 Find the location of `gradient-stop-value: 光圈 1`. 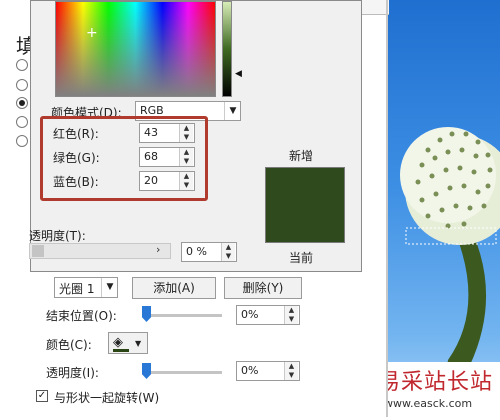

gradient-stop-value: 光圈 1 is located at coordinates (77, 289).